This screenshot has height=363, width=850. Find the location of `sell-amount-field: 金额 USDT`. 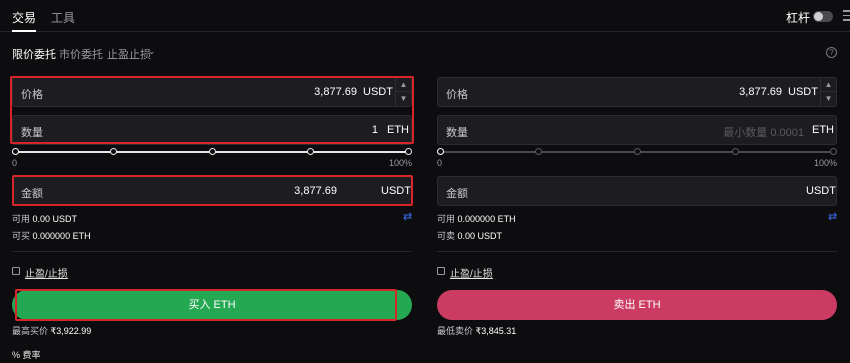

sell-amount-field: 金额 USDT is located at coordinates (637, 191).